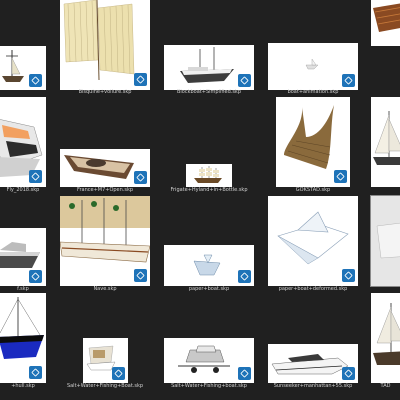  What do you see at coordinates (313, 289) in the screenshot?
I see `file-name: paper+boat+deformed.skp` at bounding box center [313, 289].